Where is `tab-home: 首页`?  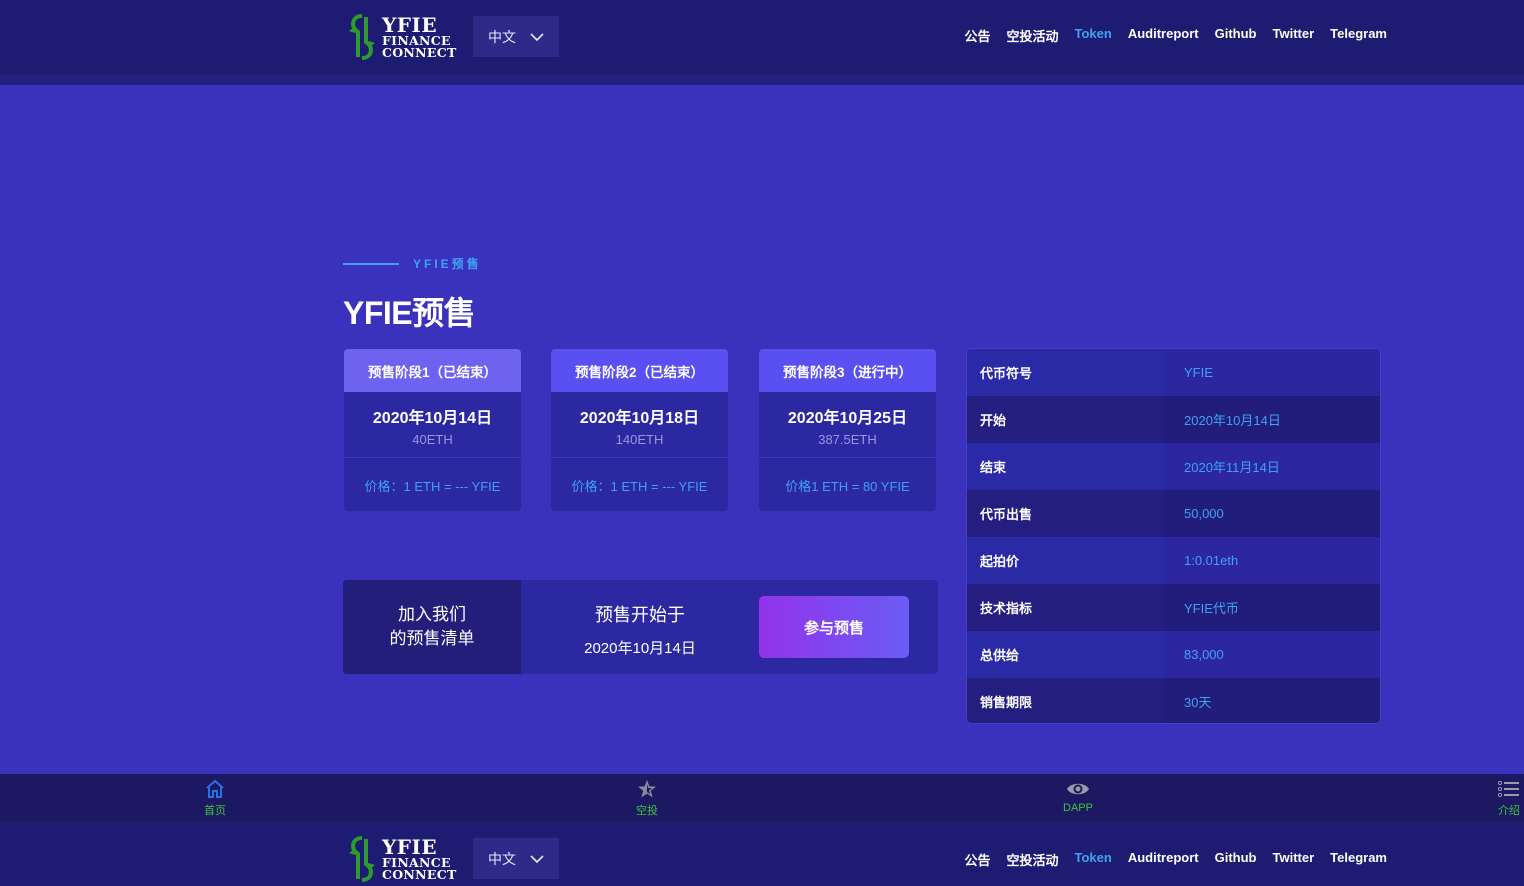 tab-home: 首页 is located at coordinates (215, 798).